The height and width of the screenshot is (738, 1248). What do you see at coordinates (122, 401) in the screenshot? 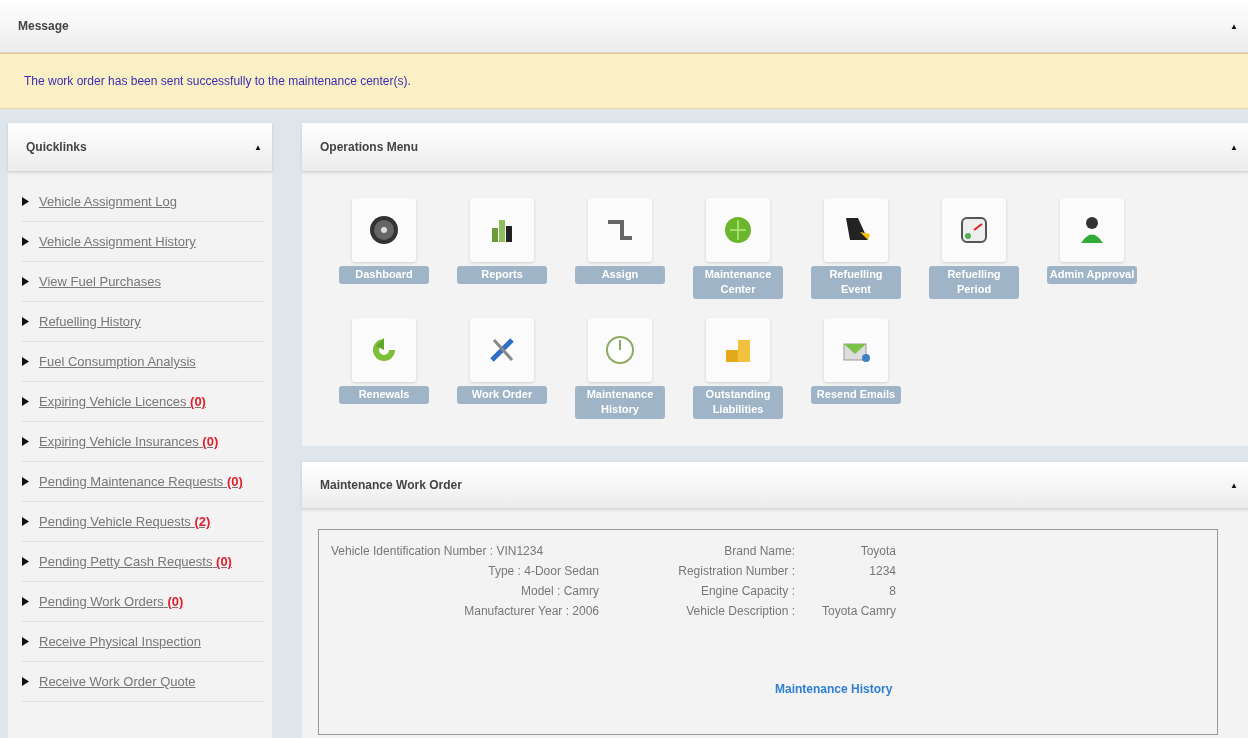
I see `quicklink: Expiring Vehicle Licences (0)` at bounding box center [122, 401].